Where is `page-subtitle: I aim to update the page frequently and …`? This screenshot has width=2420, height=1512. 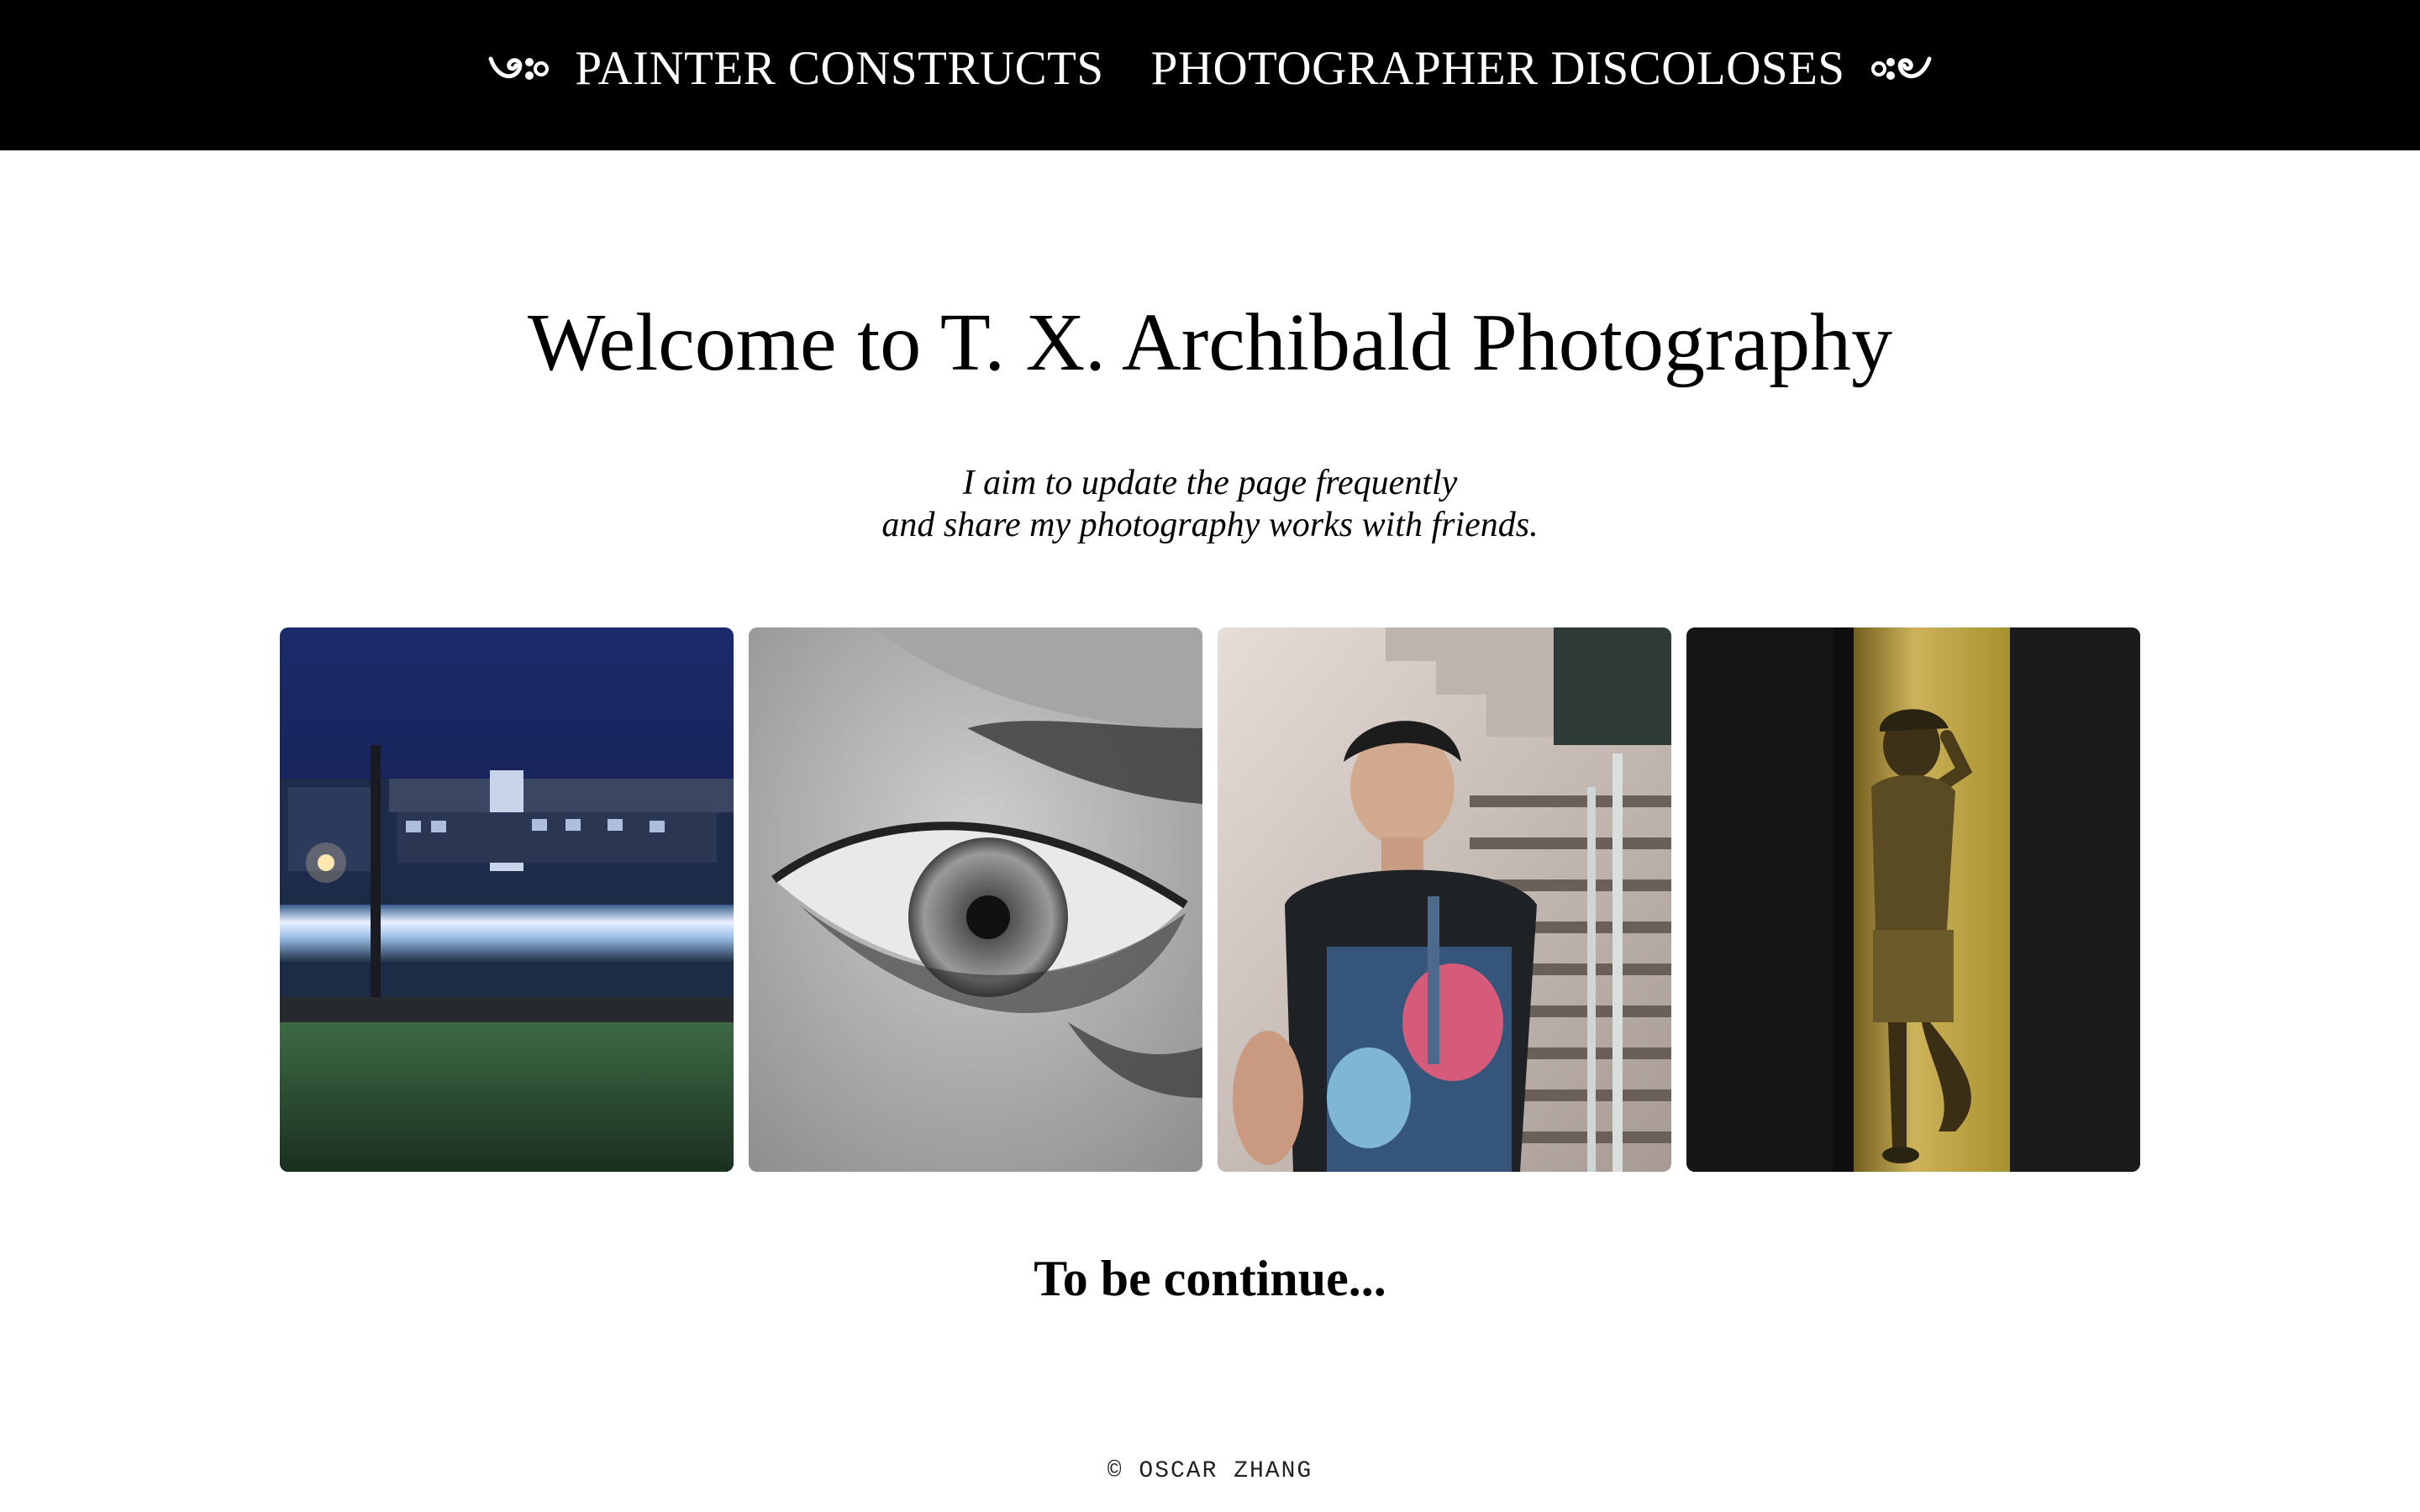
page-subtitle: I aim to update the page frequently and … is located at coordinates (1210, 504).